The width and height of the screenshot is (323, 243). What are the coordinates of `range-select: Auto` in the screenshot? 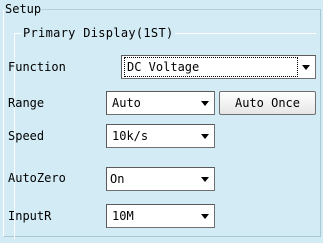 It's located at (160, 103).